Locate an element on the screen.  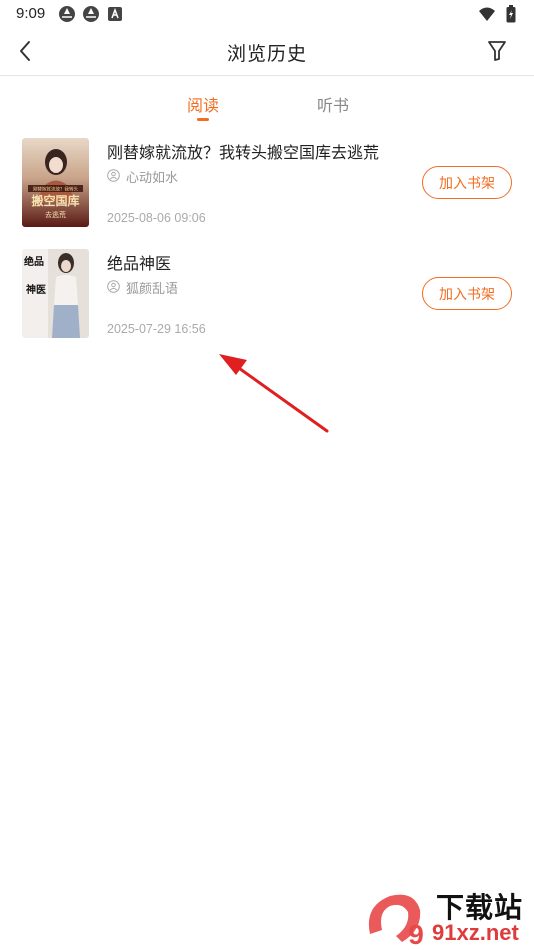
filter-icon is located at coordinates (497, 53).